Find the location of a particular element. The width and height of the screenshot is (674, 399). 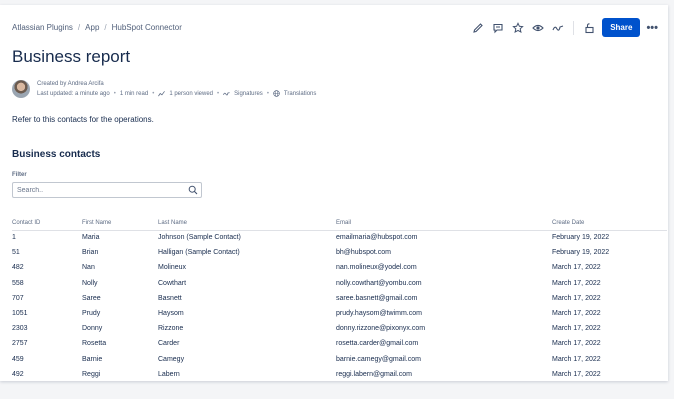

page-toolbar: Share ••• is located at coordinates (564, 27).